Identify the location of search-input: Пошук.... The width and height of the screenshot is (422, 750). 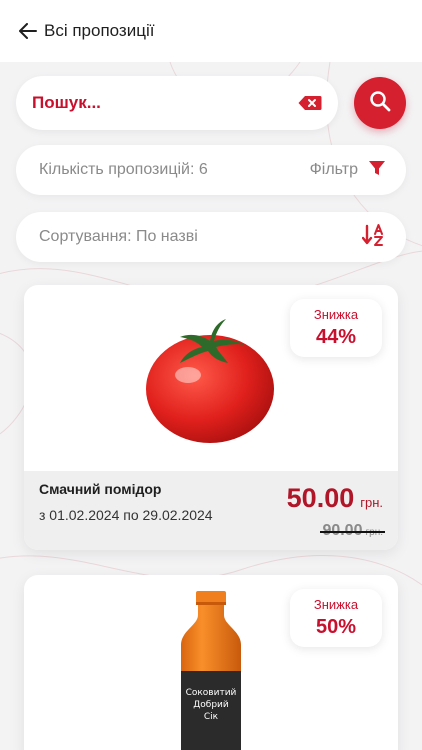
(177, 103).